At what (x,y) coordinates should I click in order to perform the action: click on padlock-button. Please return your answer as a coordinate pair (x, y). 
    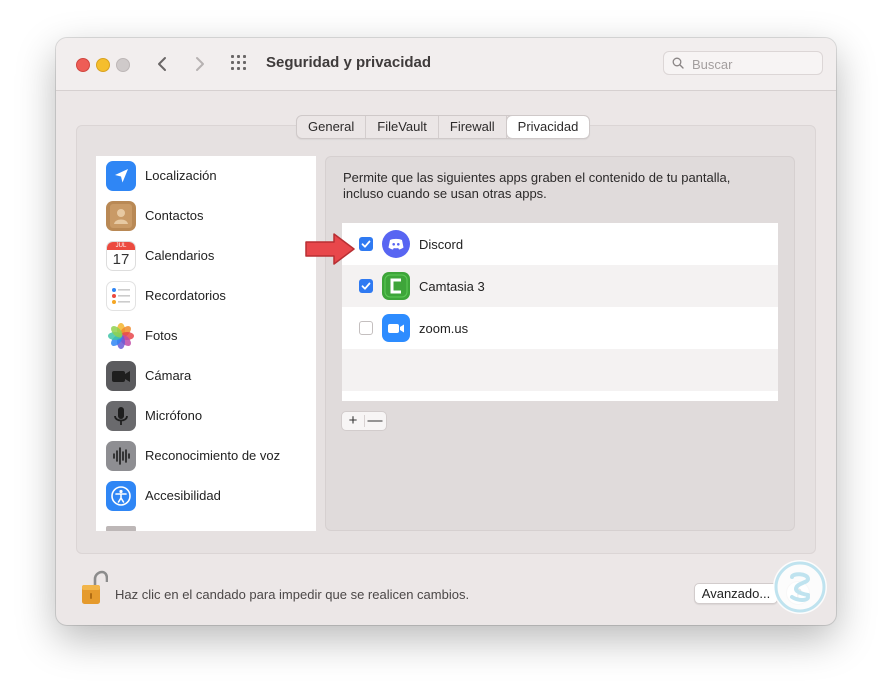
    Looking at the image, I should click on (93, 589).